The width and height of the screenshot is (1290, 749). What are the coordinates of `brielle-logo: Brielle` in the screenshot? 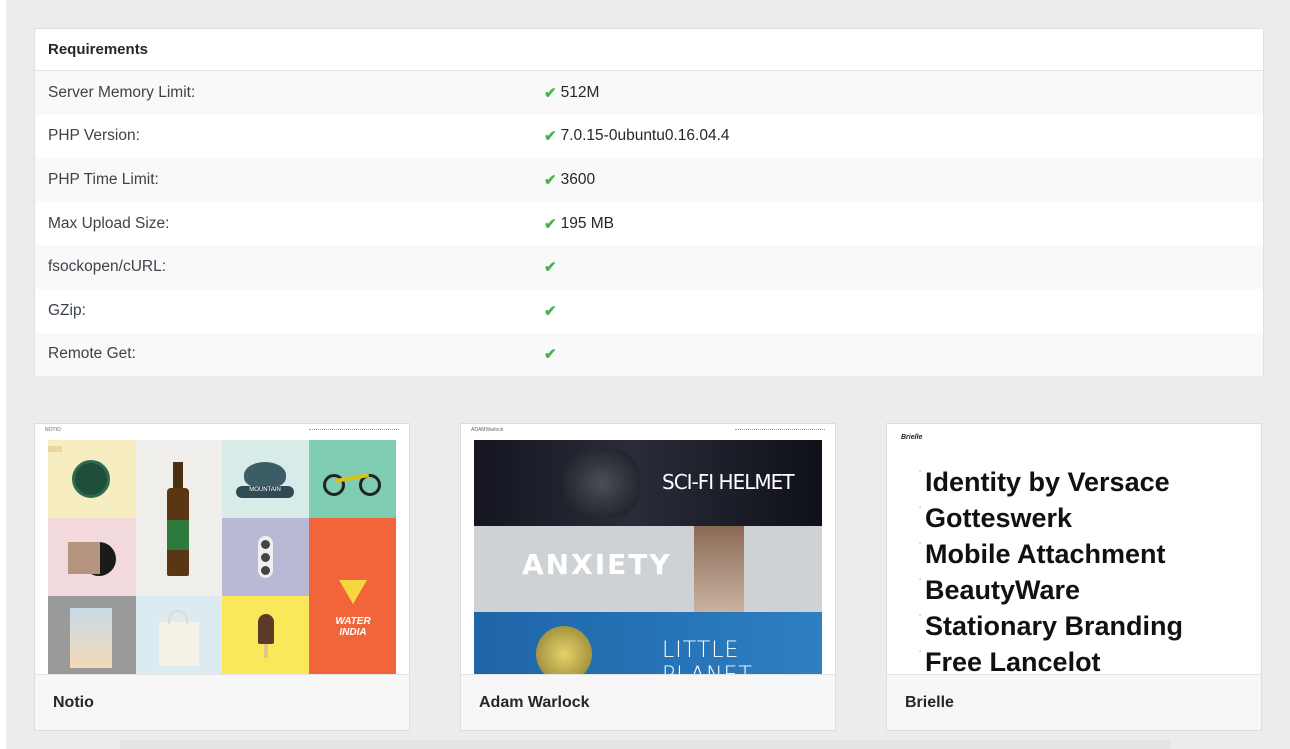 It's located at (912, 437).